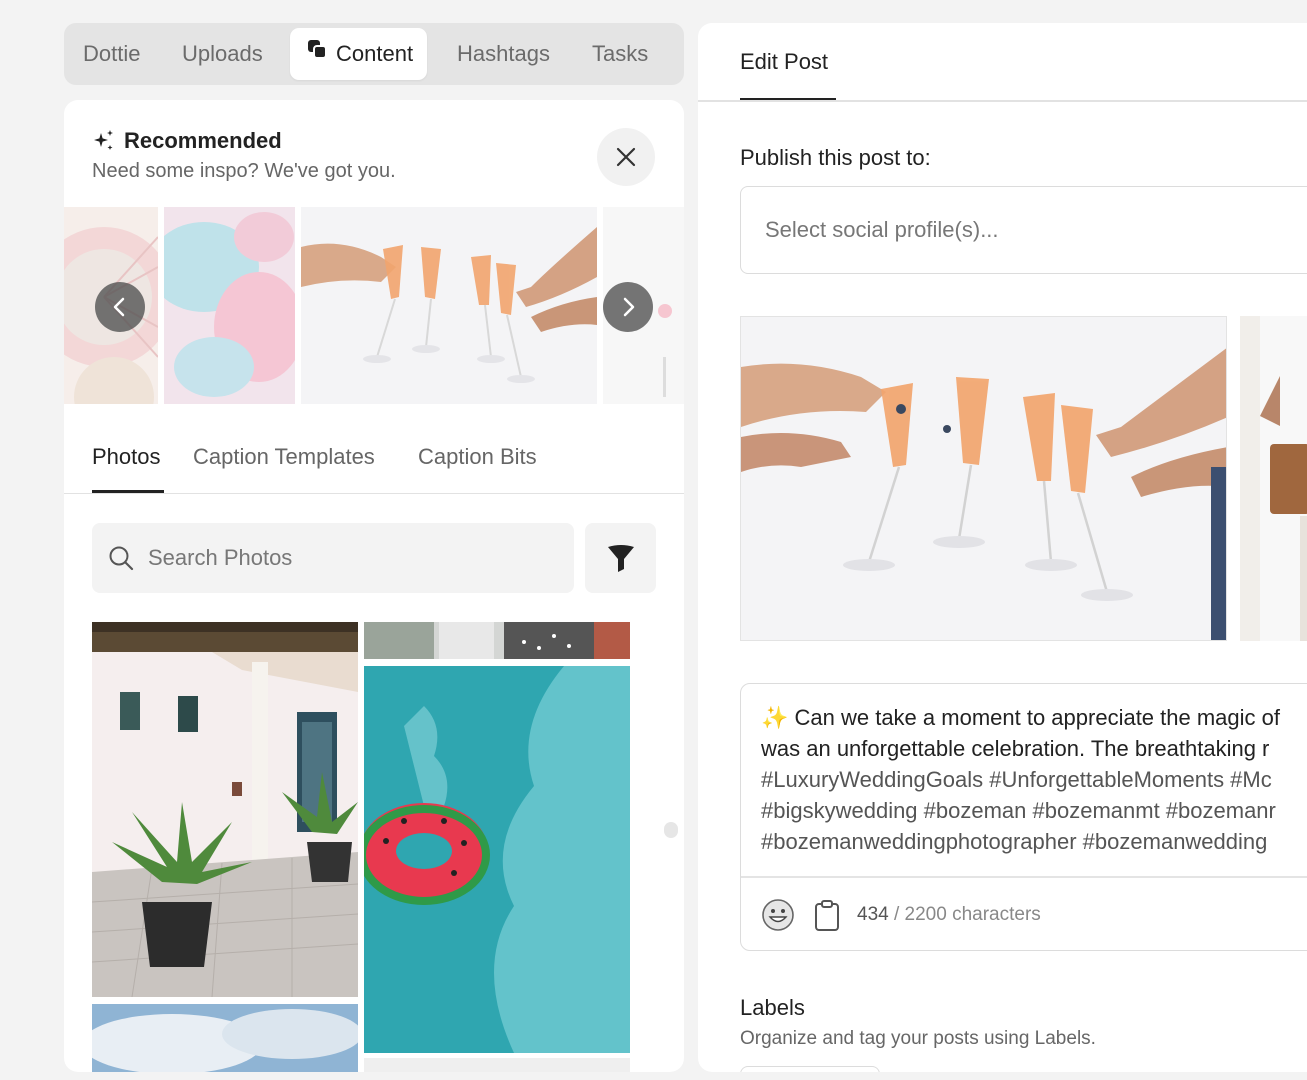 The image size is (1307, 1080). Describe the element at coordinates (121, 558) in the screenshot. I see `search-icon` at that location.